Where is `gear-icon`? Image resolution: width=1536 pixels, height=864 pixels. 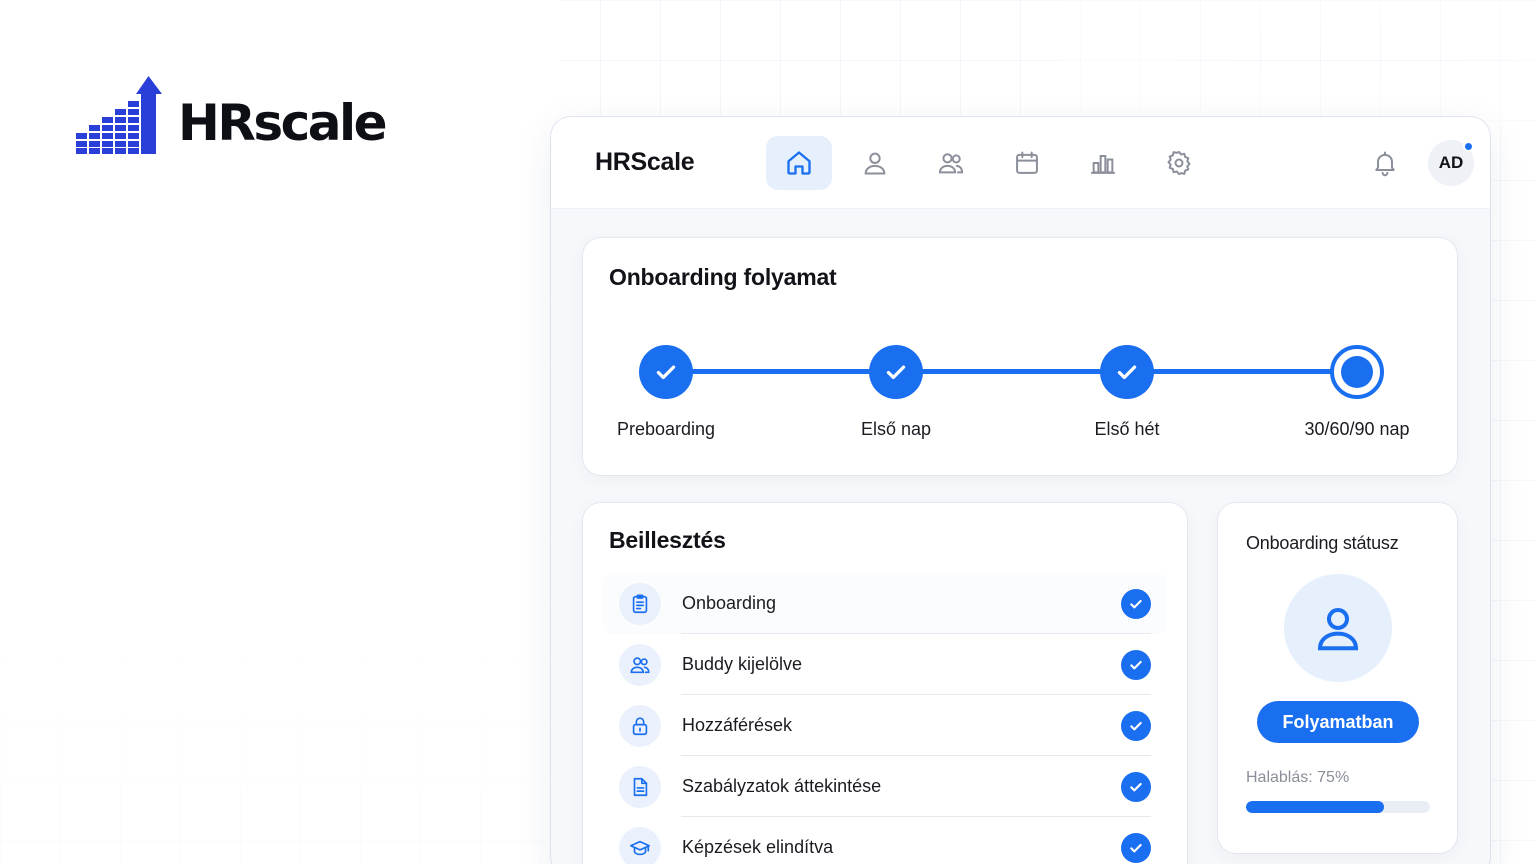
gear-icon is located at coordinates (1179, 162).